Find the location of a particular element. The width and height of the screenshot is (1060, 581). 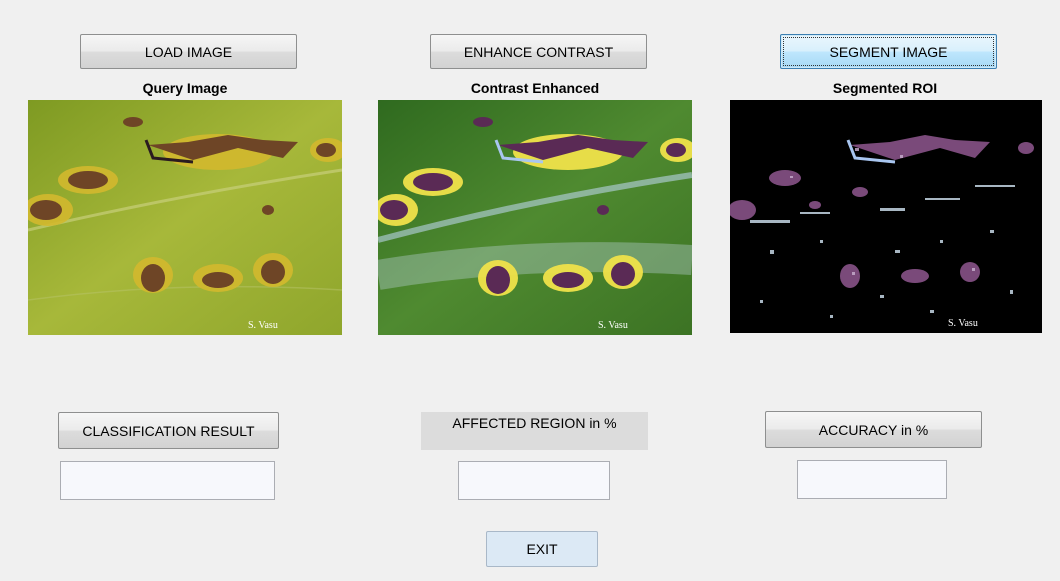

contrast-enhanced-panel: S. Vasu is located at coordinates (535, 217).